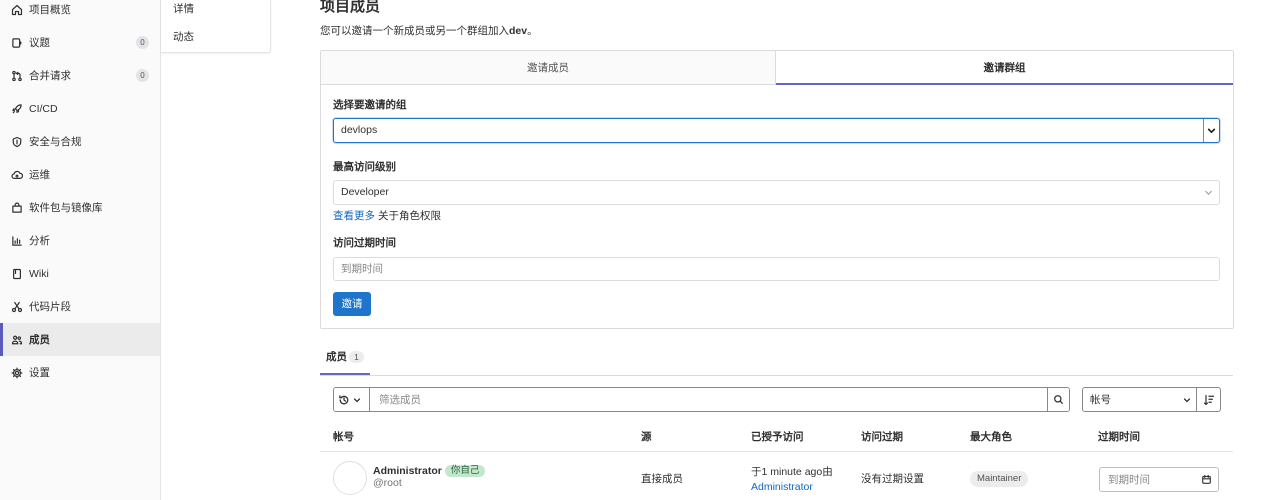  Describe the element at coordinates (465, 471) in the screenshot. I see `you-badge: 你自己` at that location.